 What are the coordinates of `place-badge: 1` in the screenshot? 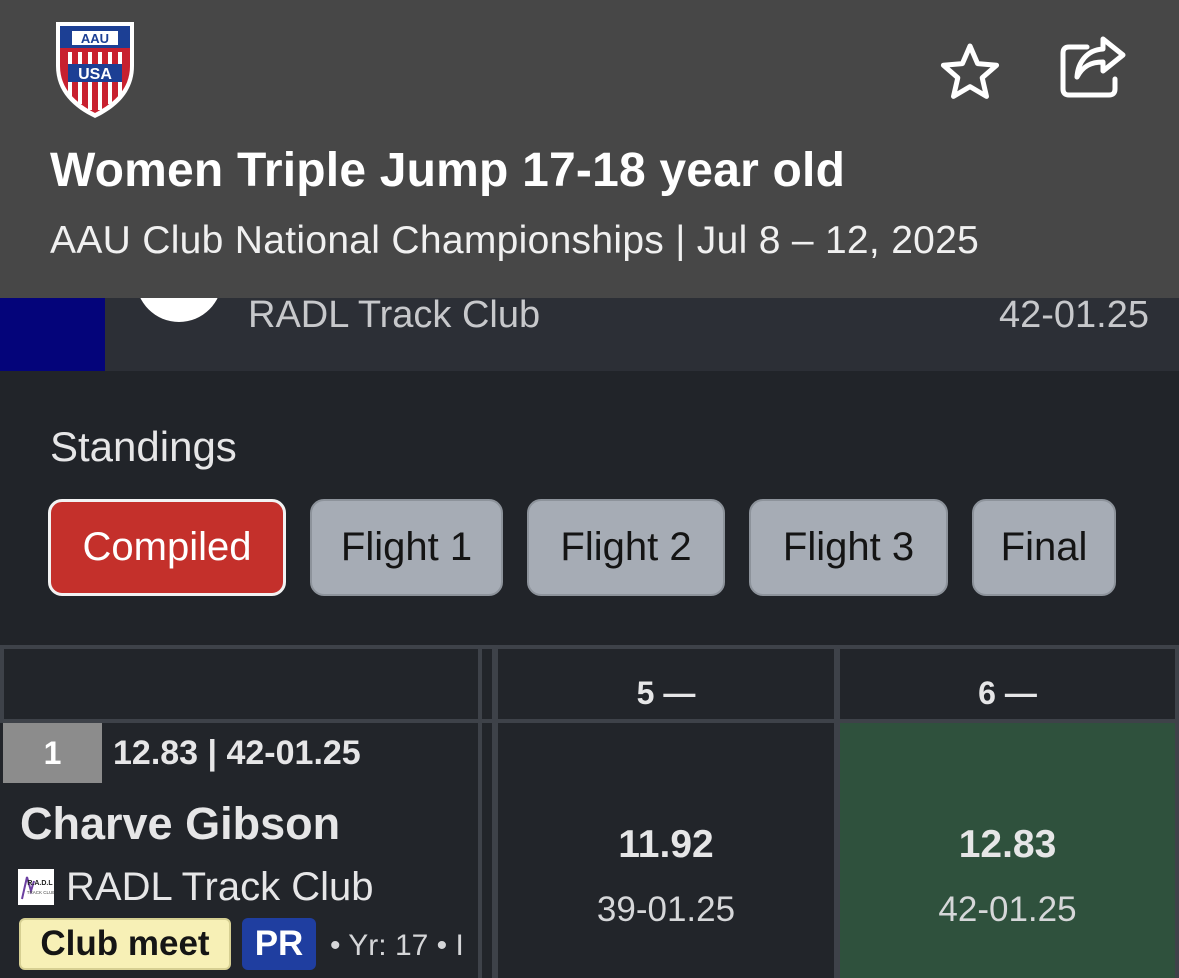 It's located at (52, 753).